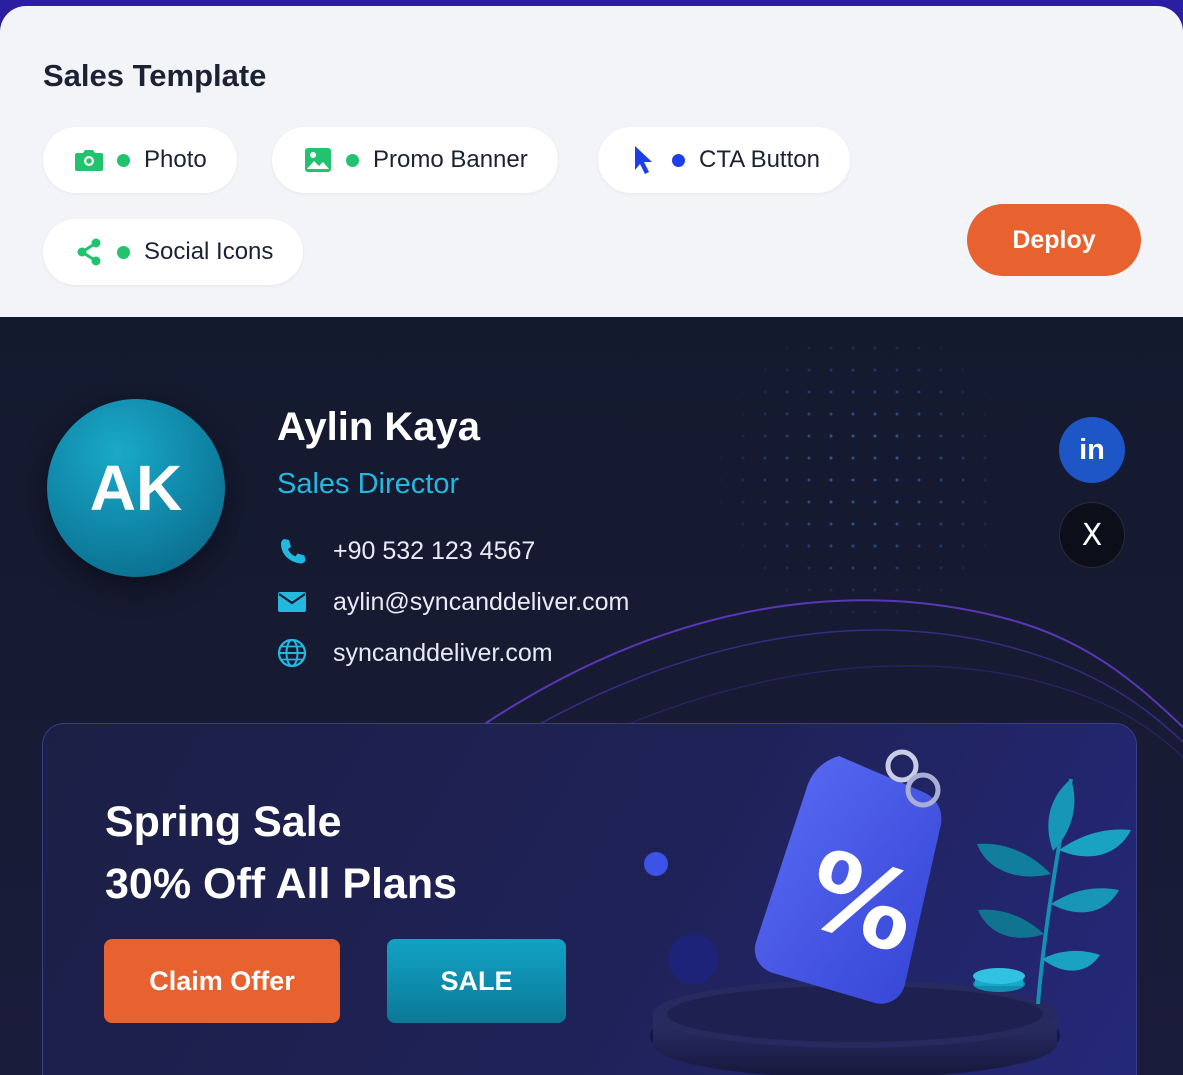  Describe the element at coordinates (223, 822) in the screenshot. I see `promo-headline: Spring Sale` at that location.